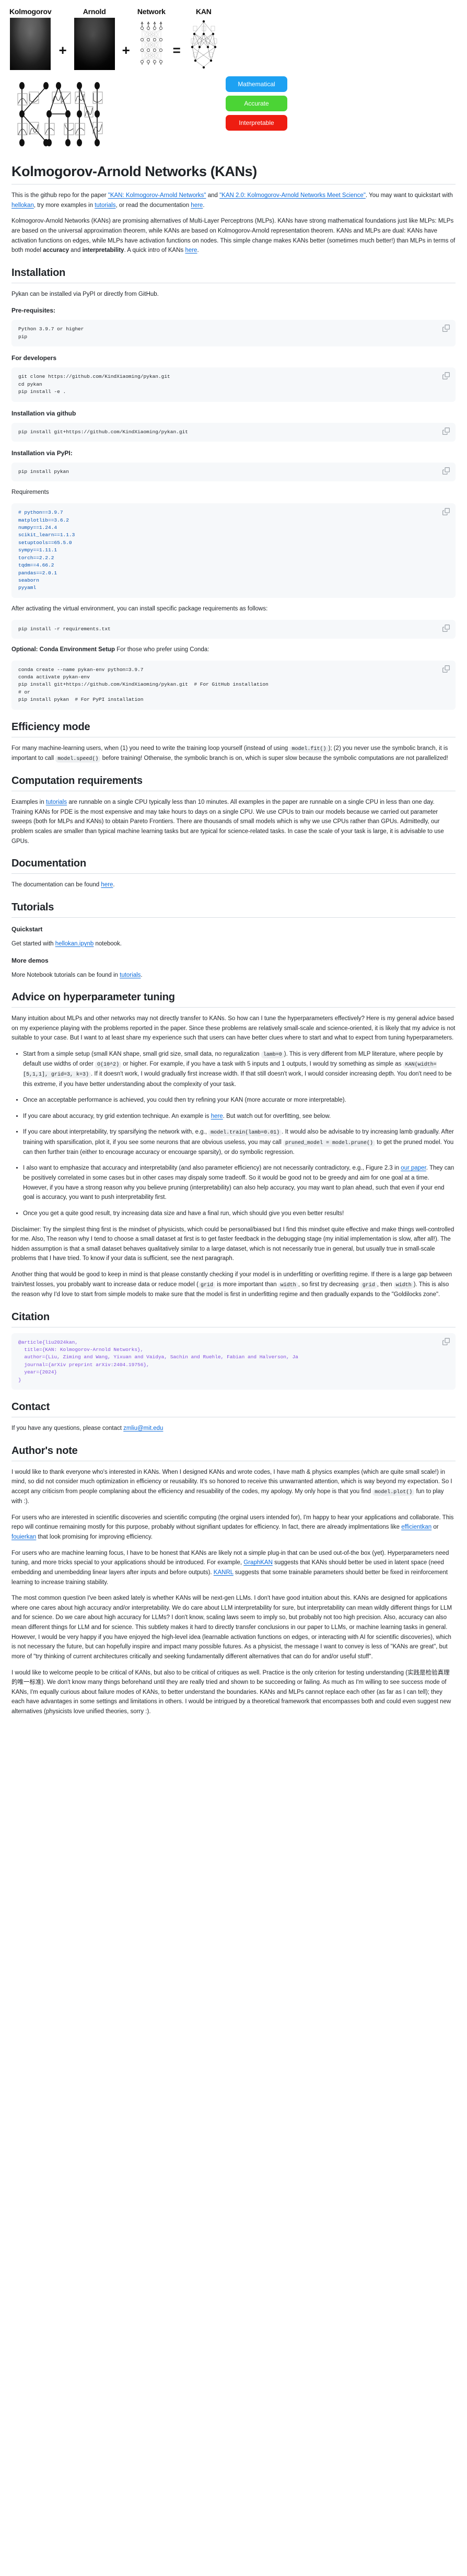 The height and width of the screenshot is (2576, 467). I want to click on code-block-venv: pip install -r requirements.txt, so click(233, 629).